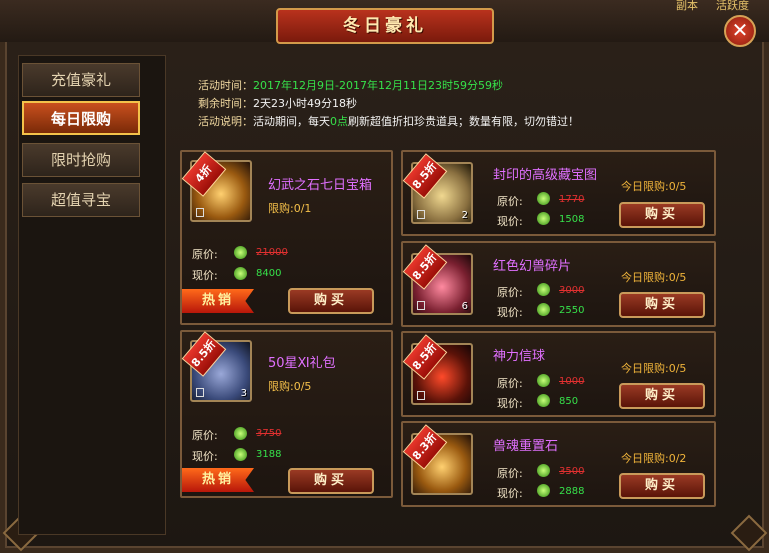  What do you see at coordinates (740, 31) in the screenshot?
I see `close-button: ✕` at bounding box center [740, 31].